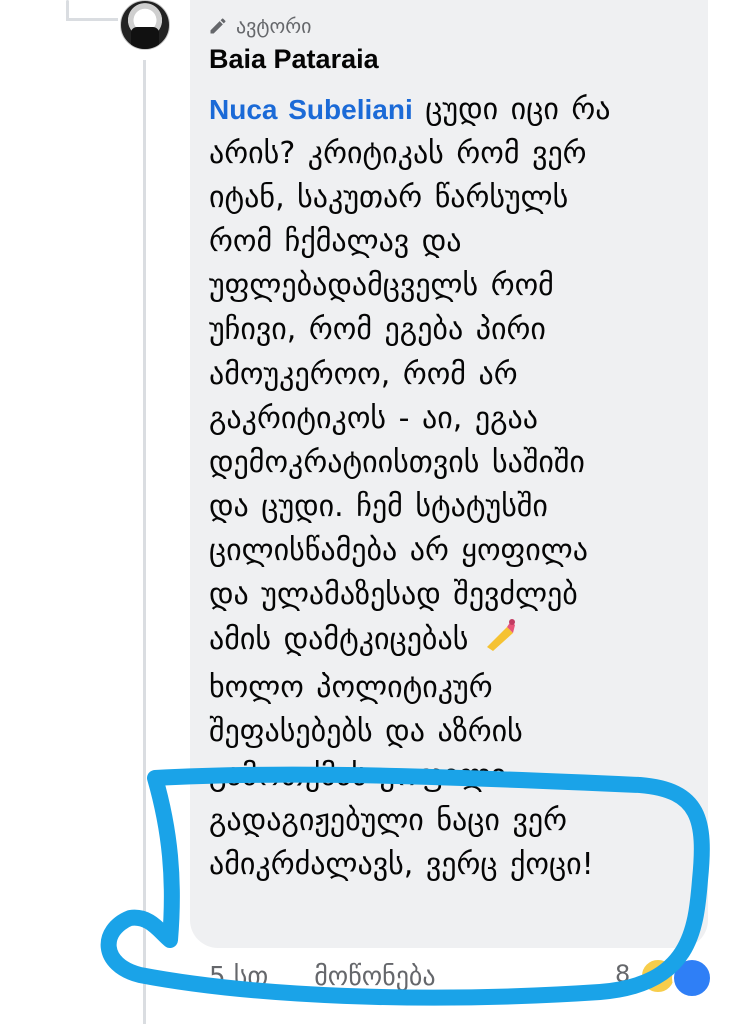  Describe the element at coordinates (366, 732) in the screenshot. I see `comment-line: შეფასებებს და აზრის` at that location.